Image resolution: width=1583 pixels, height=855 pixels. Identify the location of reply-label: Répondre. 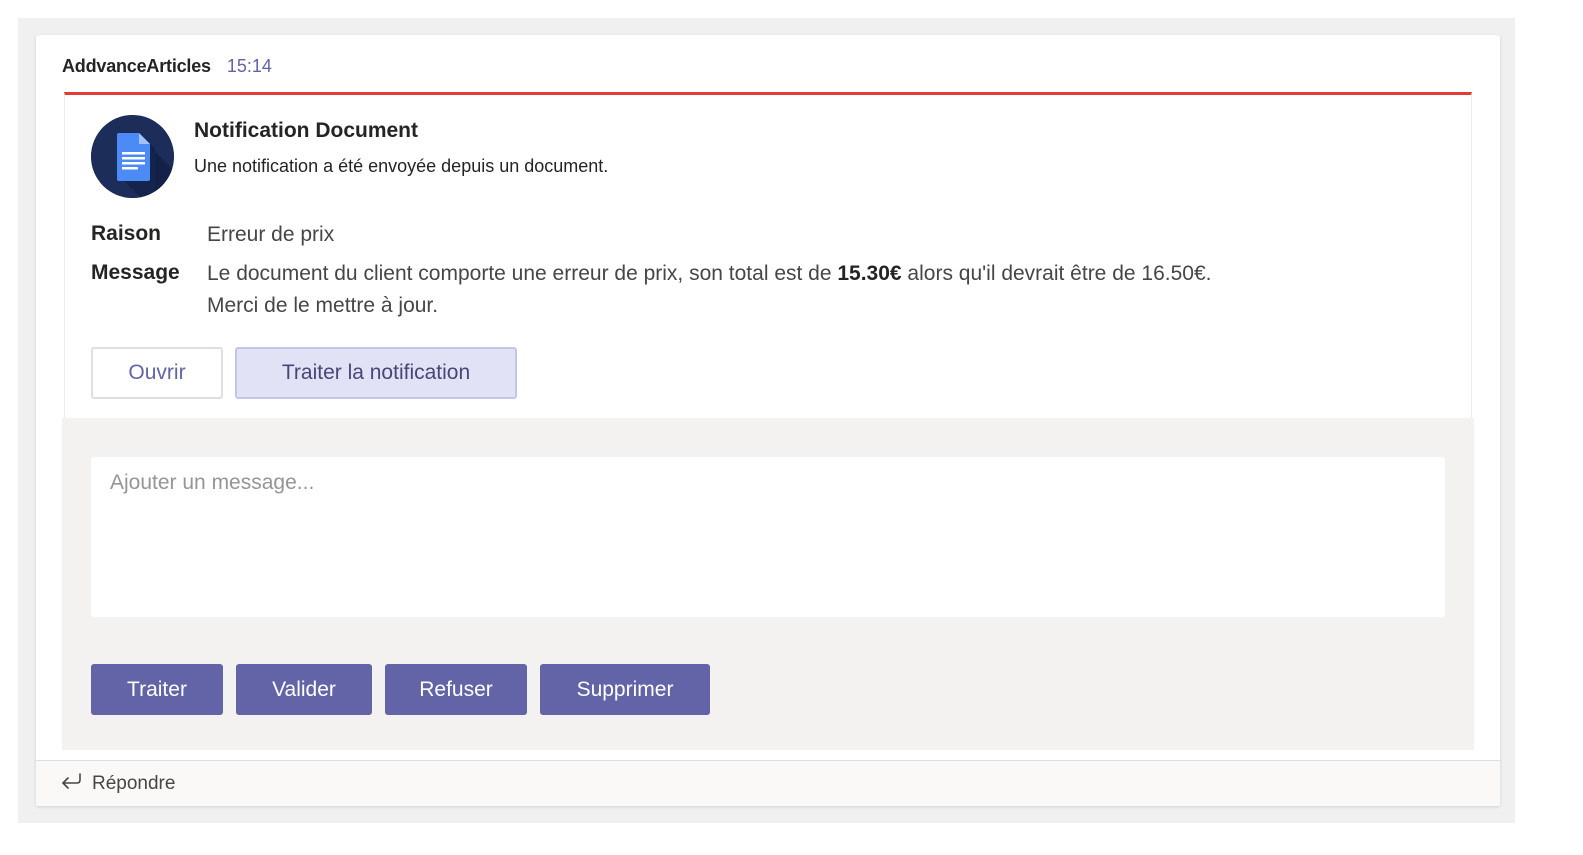
(134, 783).